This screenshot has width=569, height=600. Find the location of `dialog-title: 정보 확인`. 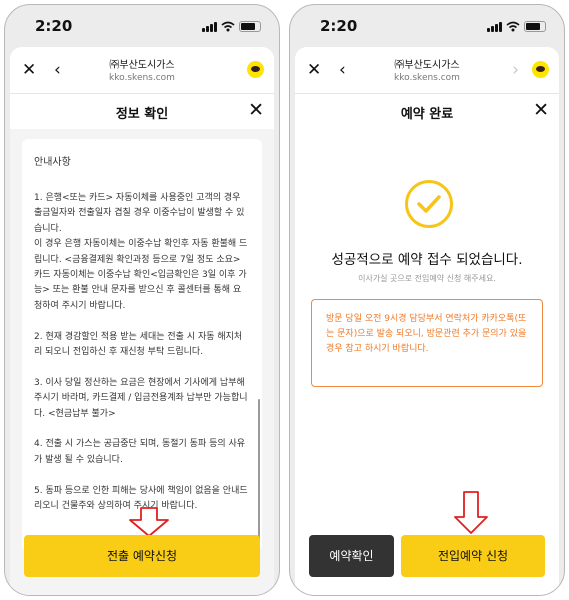

dialog-title: 정보 확인 is located at coordinates (142, 114).